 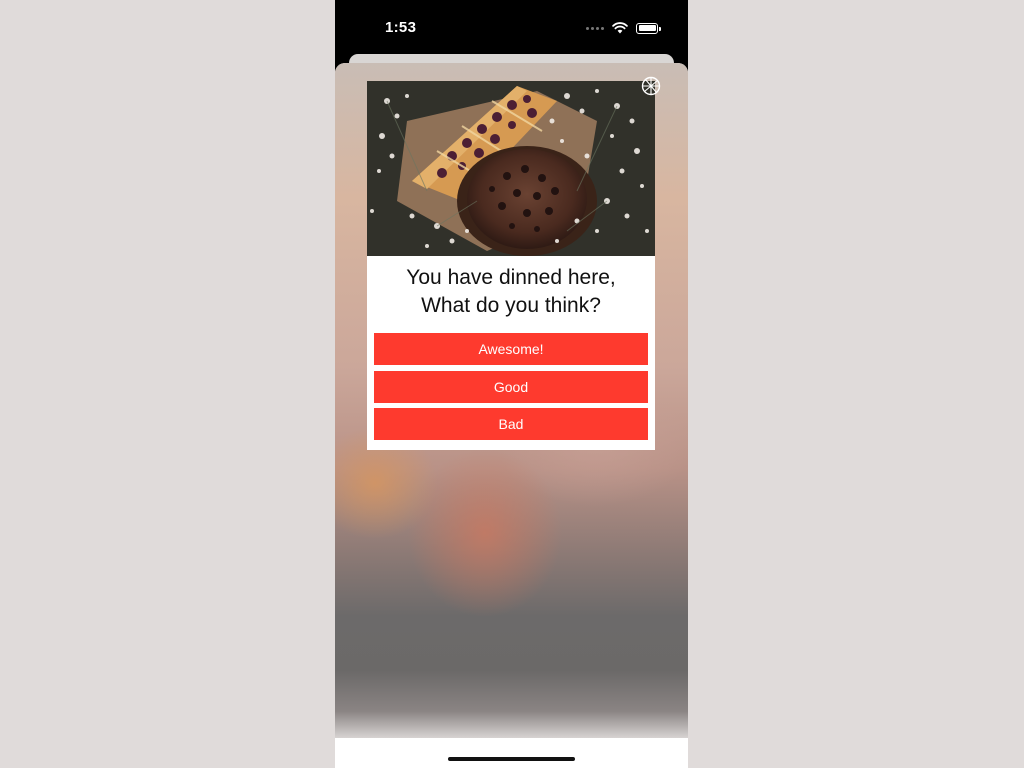 I want to click on food-photo, so click(x=511, y=168).